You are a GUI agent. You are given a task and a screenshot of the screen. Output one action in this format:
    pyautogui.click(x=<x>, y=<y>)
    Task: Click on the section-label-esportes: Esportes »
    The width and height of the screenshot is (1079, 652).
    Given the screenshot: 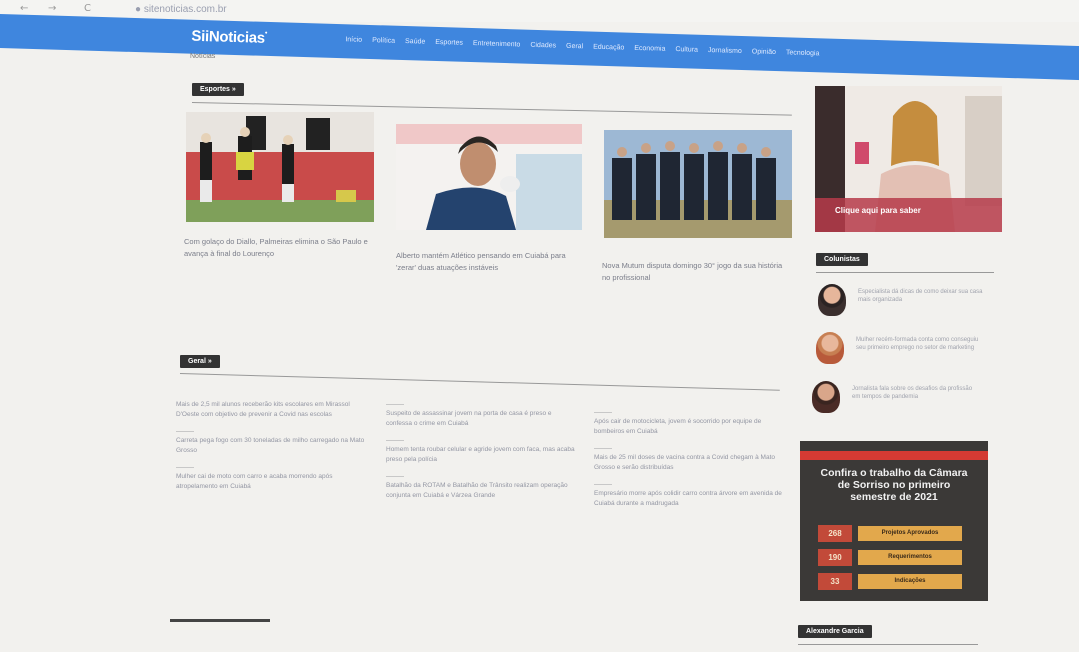 What is the action you would take?
    pyautogui.click(x=218, y=89)
    